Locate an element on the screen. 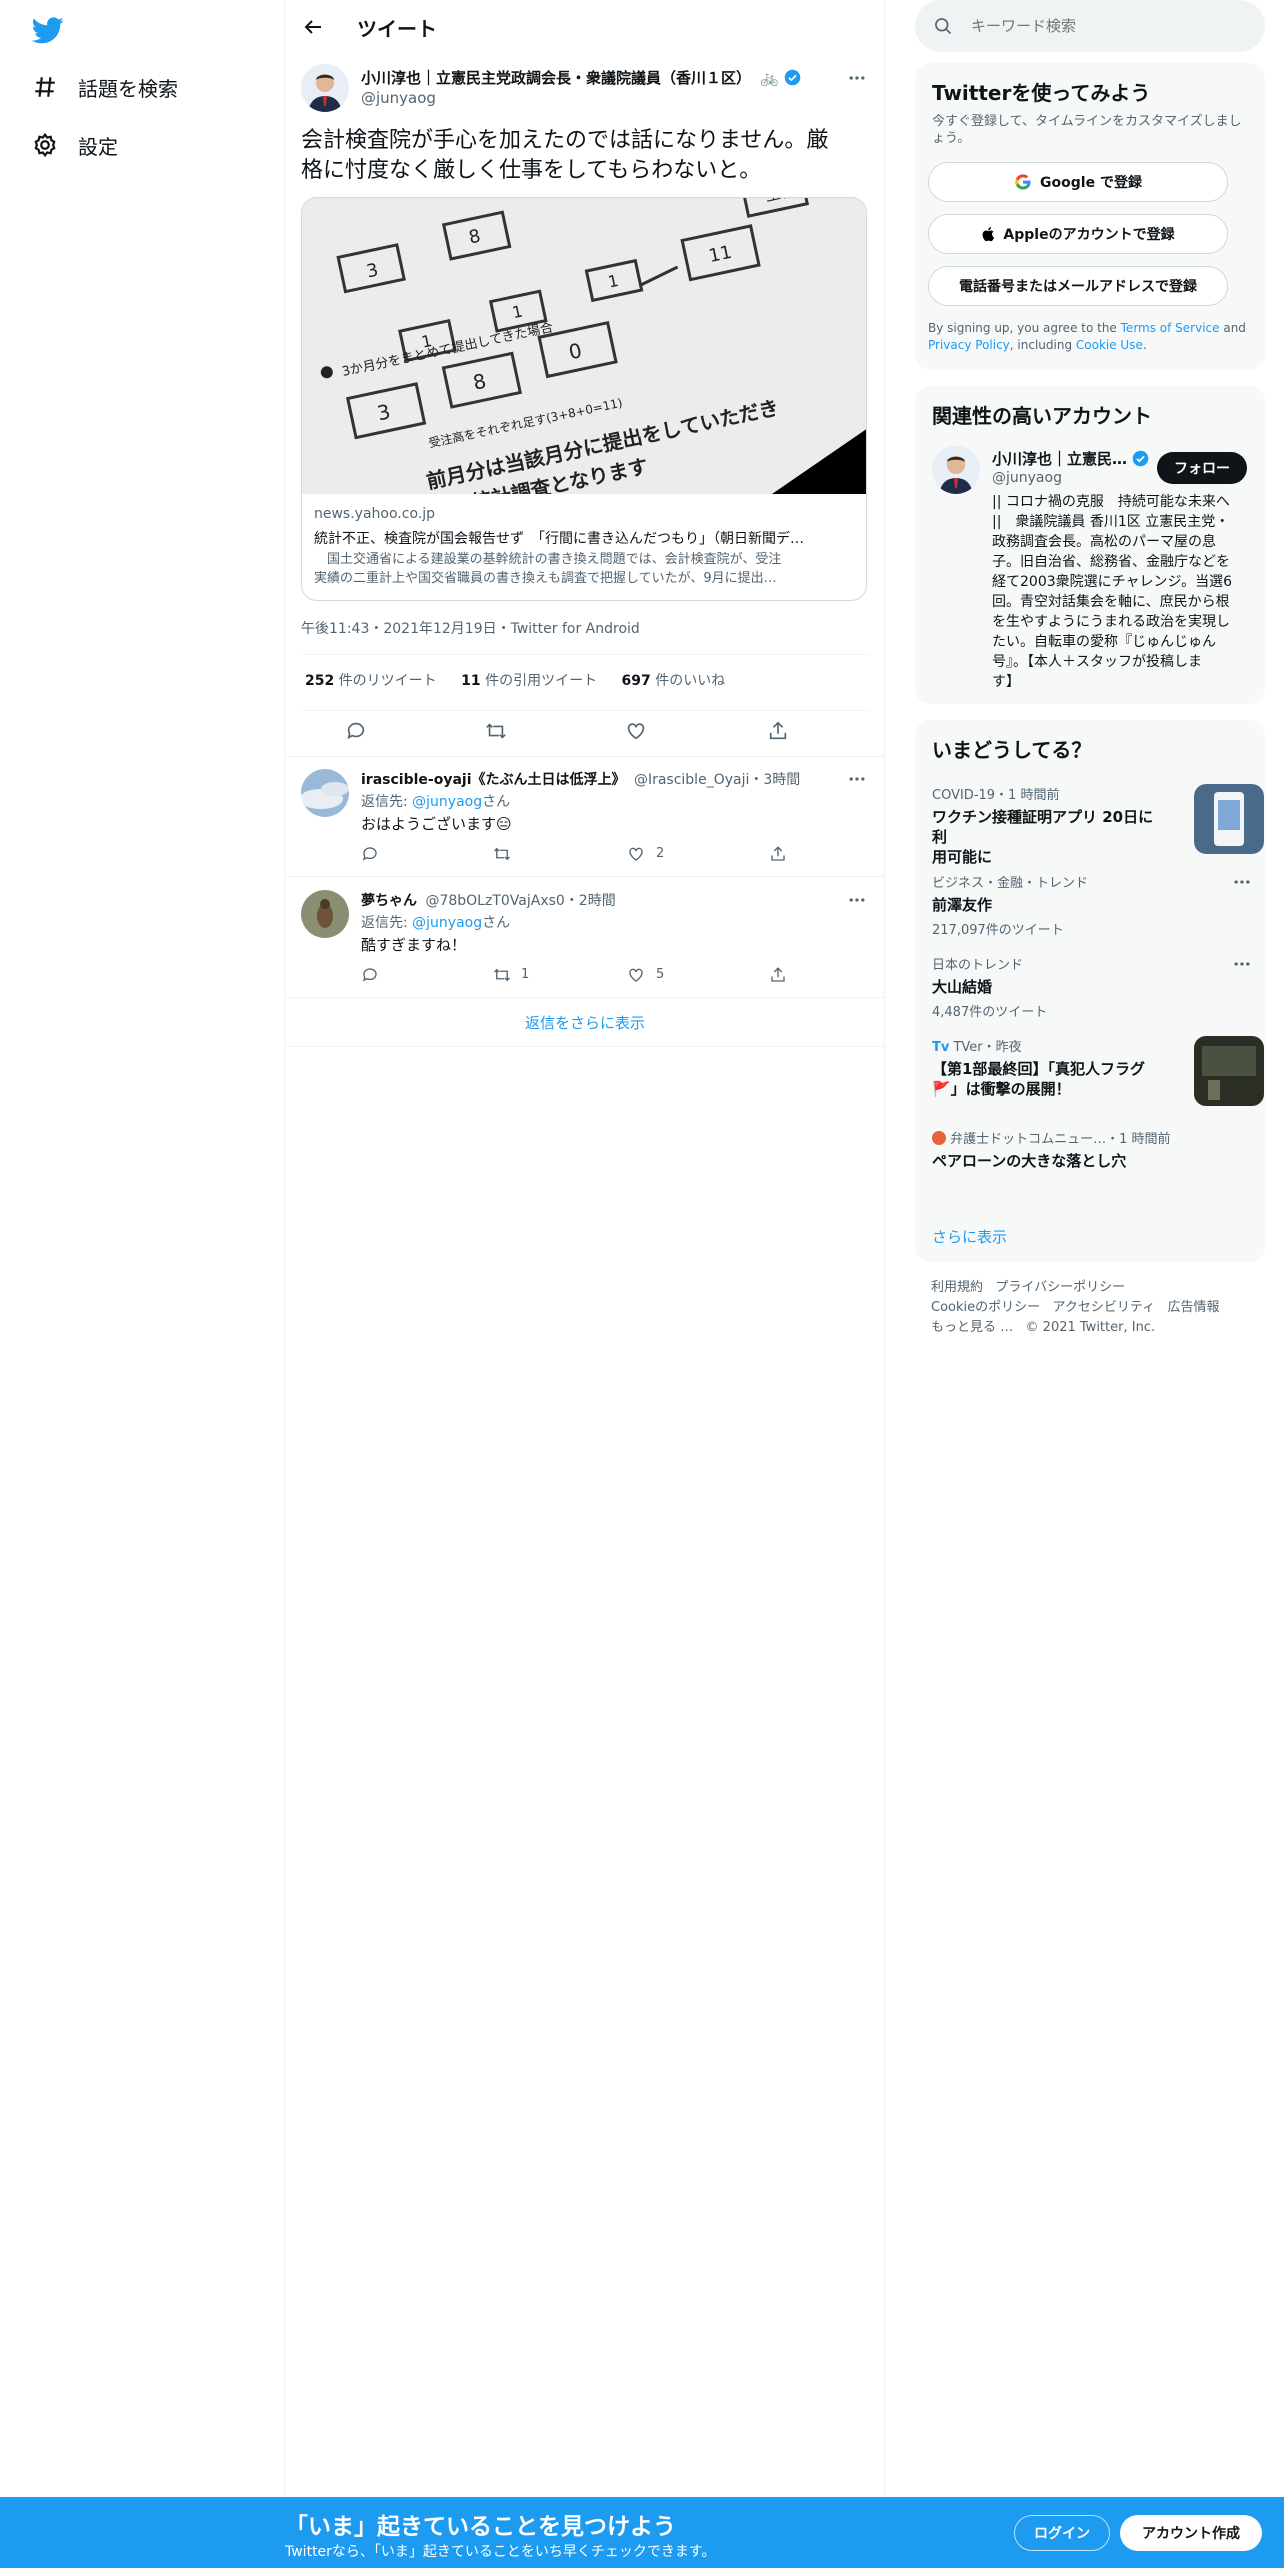  cookie-use-link: Cookie Use is located at coordinates (1109, 345).